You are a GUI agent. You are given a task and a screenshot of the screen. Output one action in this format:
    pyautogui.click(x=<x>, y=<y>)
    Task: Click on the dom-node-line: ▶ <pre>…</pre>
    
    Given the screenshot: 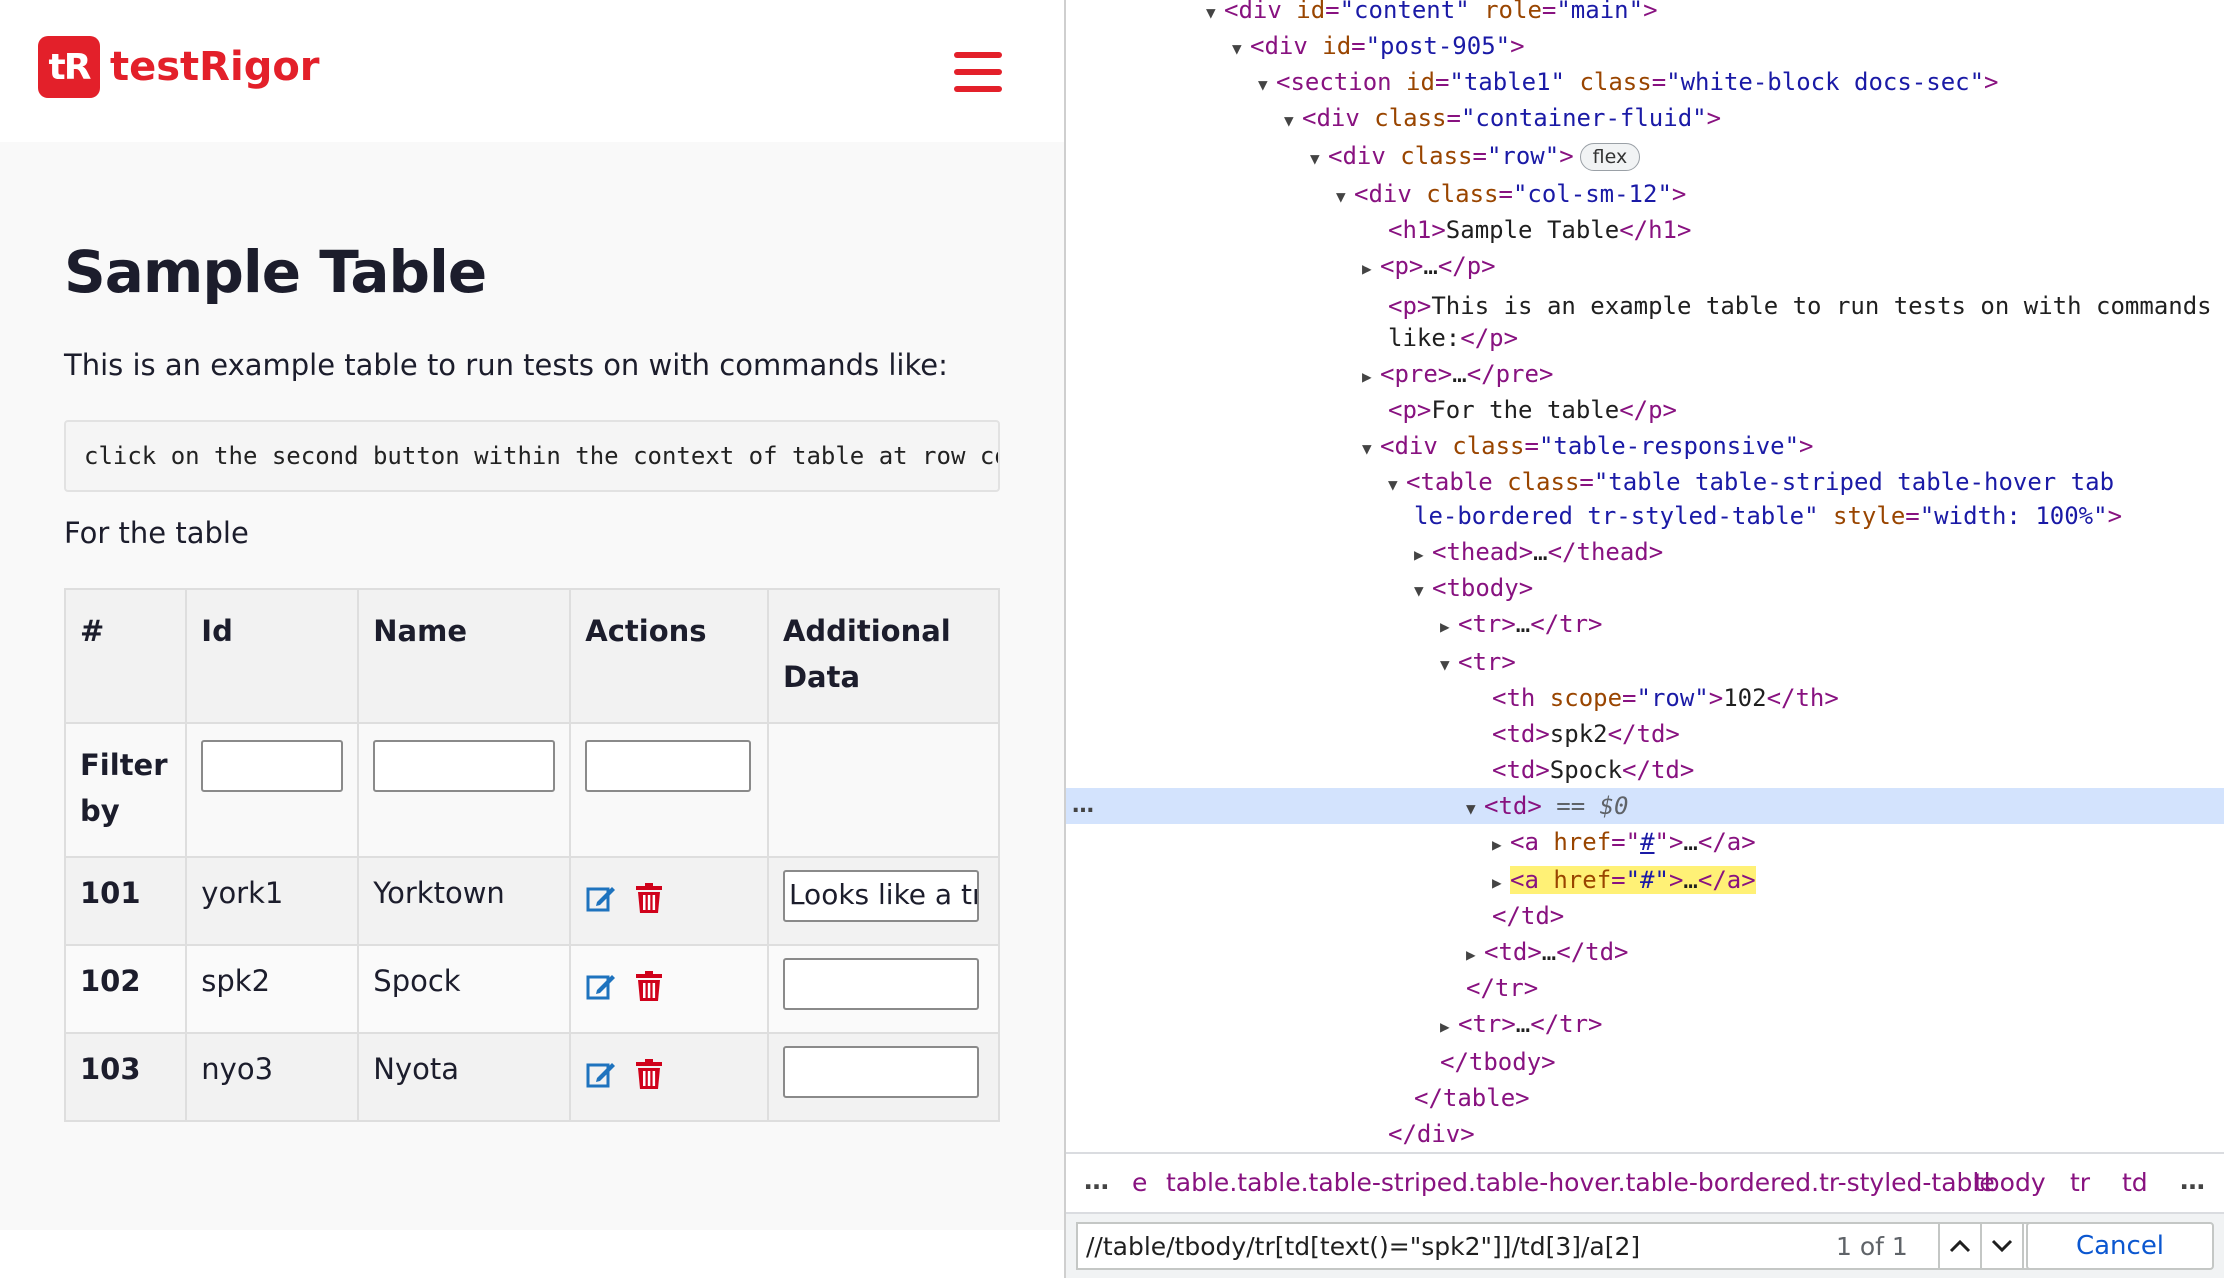 What is the action you would take?
    pyautogui.click(x=1645, y=374)
    